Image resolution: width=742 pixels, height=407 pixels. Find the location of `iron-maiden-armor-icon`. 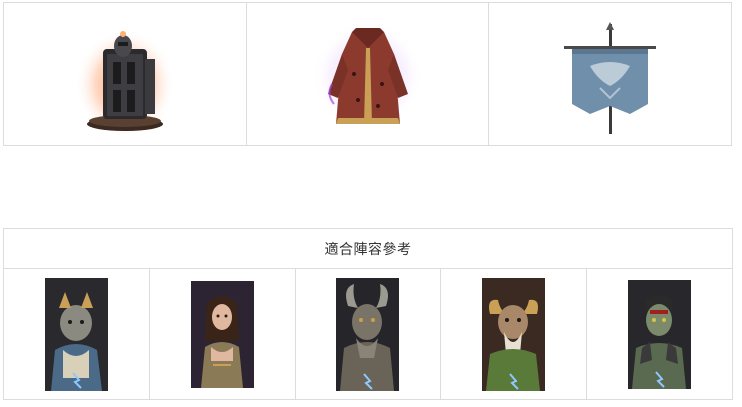

iron-maiden-armor-icon is located at coordinates (124, 79).